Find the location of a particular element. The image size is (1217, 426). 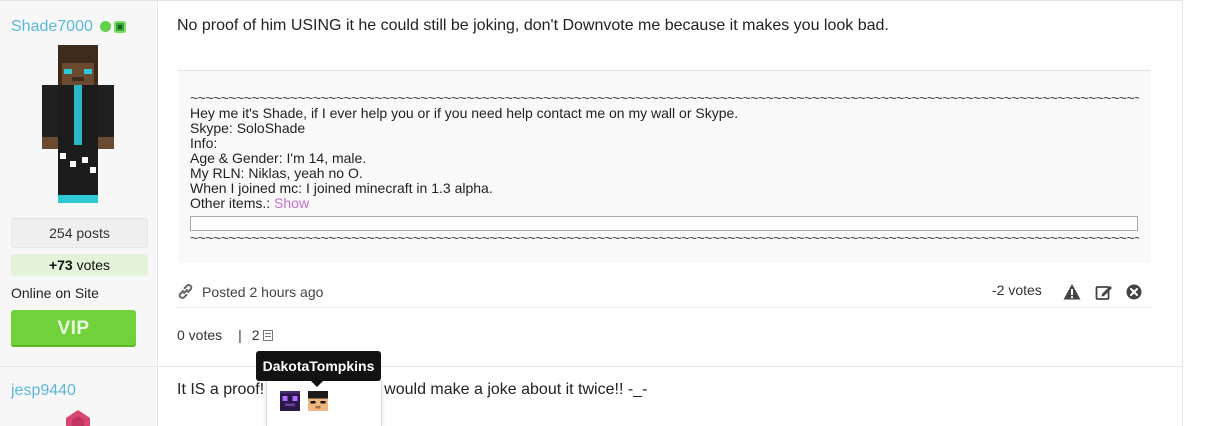

spoiler-show-link: Show is located at coordinates (291, 203).